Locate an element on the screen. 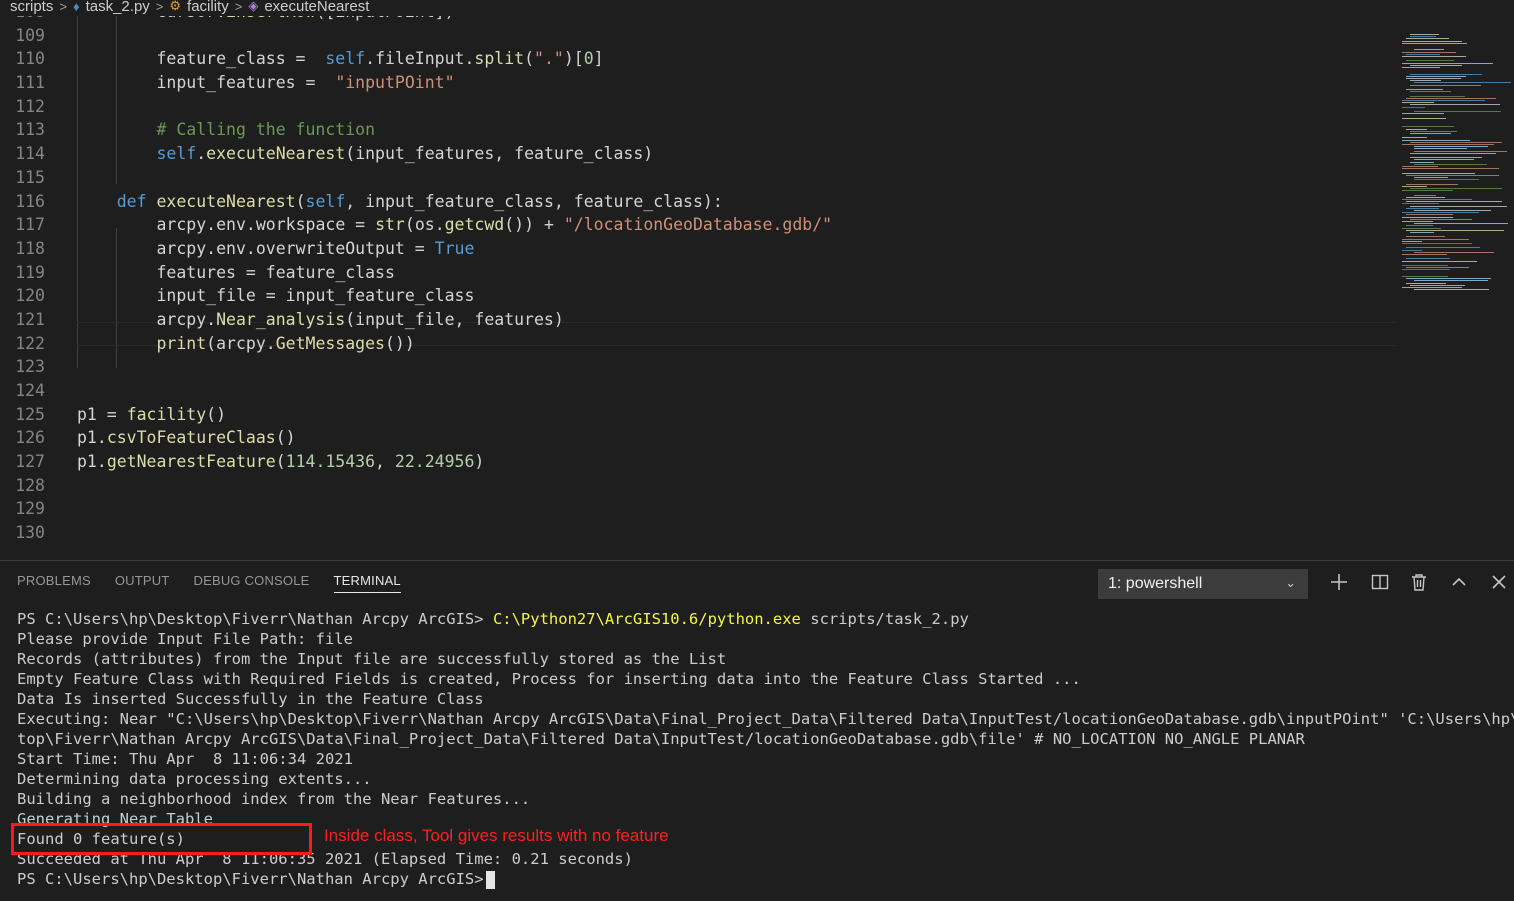  breadcrumb-method: executeNearest is located at coordinates (316, 7).